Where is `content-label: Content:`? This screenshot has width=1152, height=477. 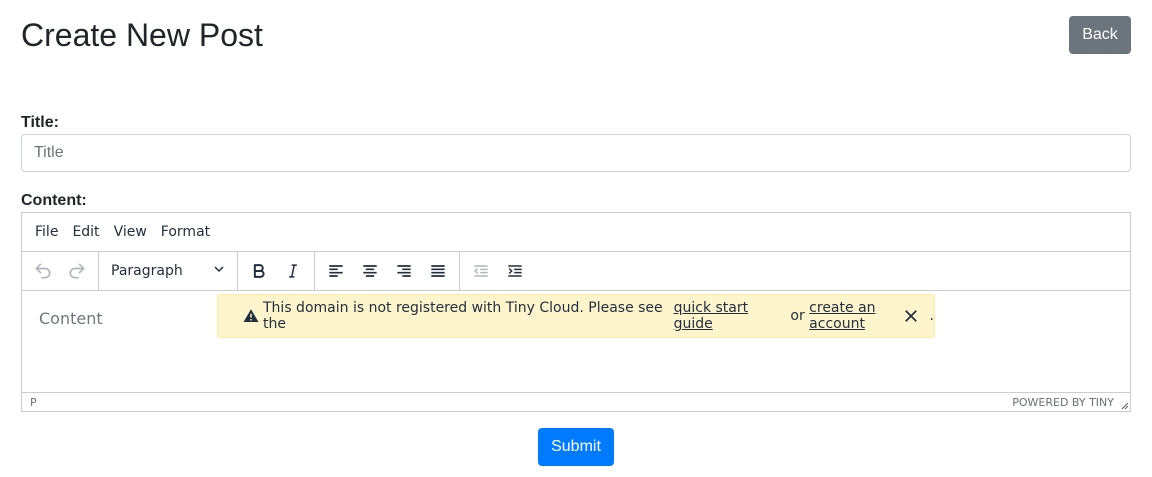 content-label: Content: is located at coordinates (54, 200).